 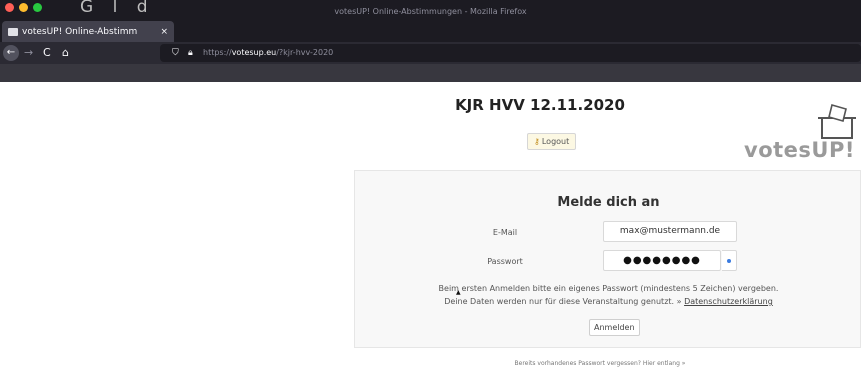 What do you see at coordinates (430, 73) in the screenshot?
I see `bookmarks-toolbar` at bounding box center [430, 73].